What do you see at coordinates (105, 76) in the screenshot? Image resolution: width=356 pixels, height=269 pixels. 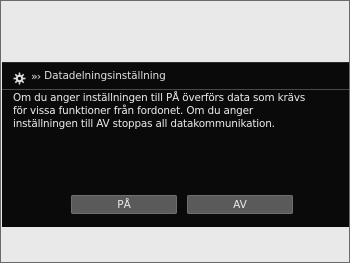 I see `dialog-title: Datadelningsinställning` at bounding box center [105, 76].